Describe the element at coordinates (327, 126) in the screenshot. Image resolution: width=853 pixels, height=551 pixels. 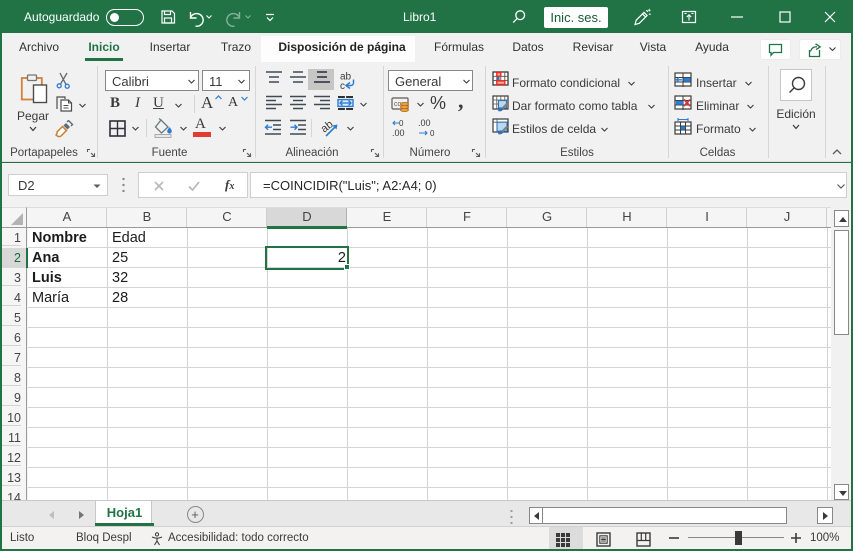
I see `svg-text: ab` at that location.